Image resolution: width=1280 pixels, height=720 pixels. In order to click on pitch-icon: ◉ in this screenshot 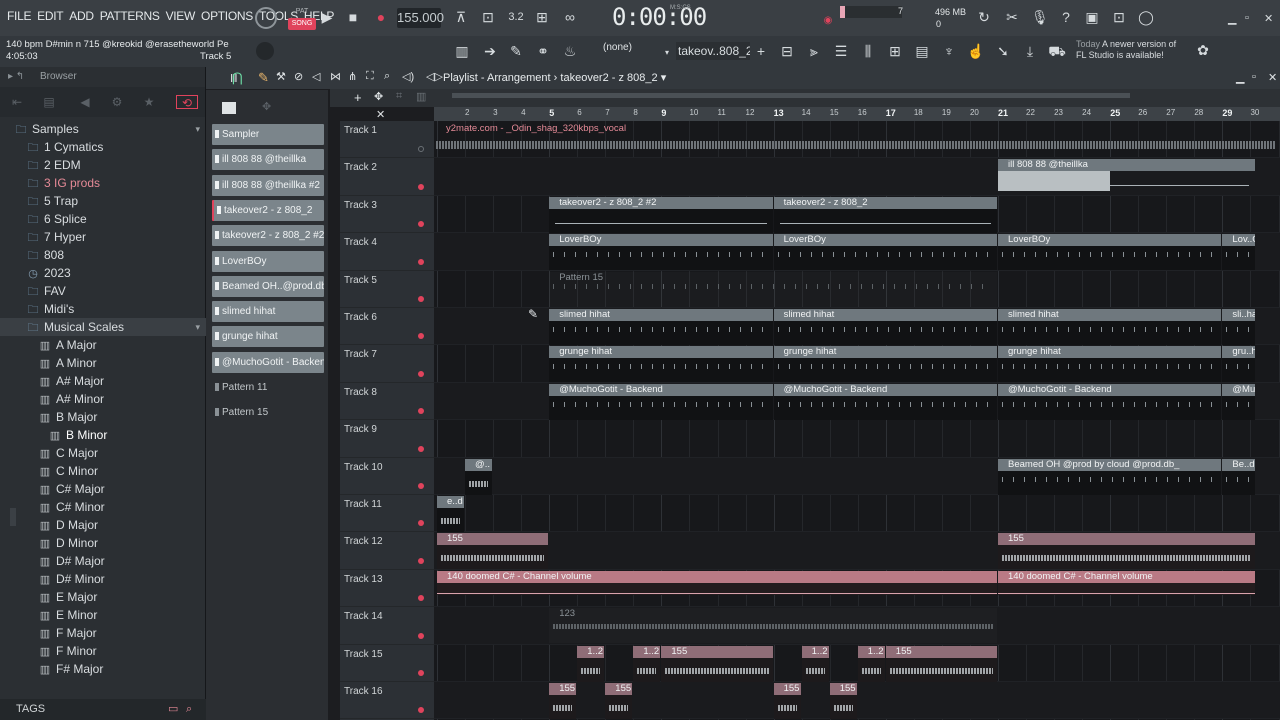, I will do `click(828, 21)`.